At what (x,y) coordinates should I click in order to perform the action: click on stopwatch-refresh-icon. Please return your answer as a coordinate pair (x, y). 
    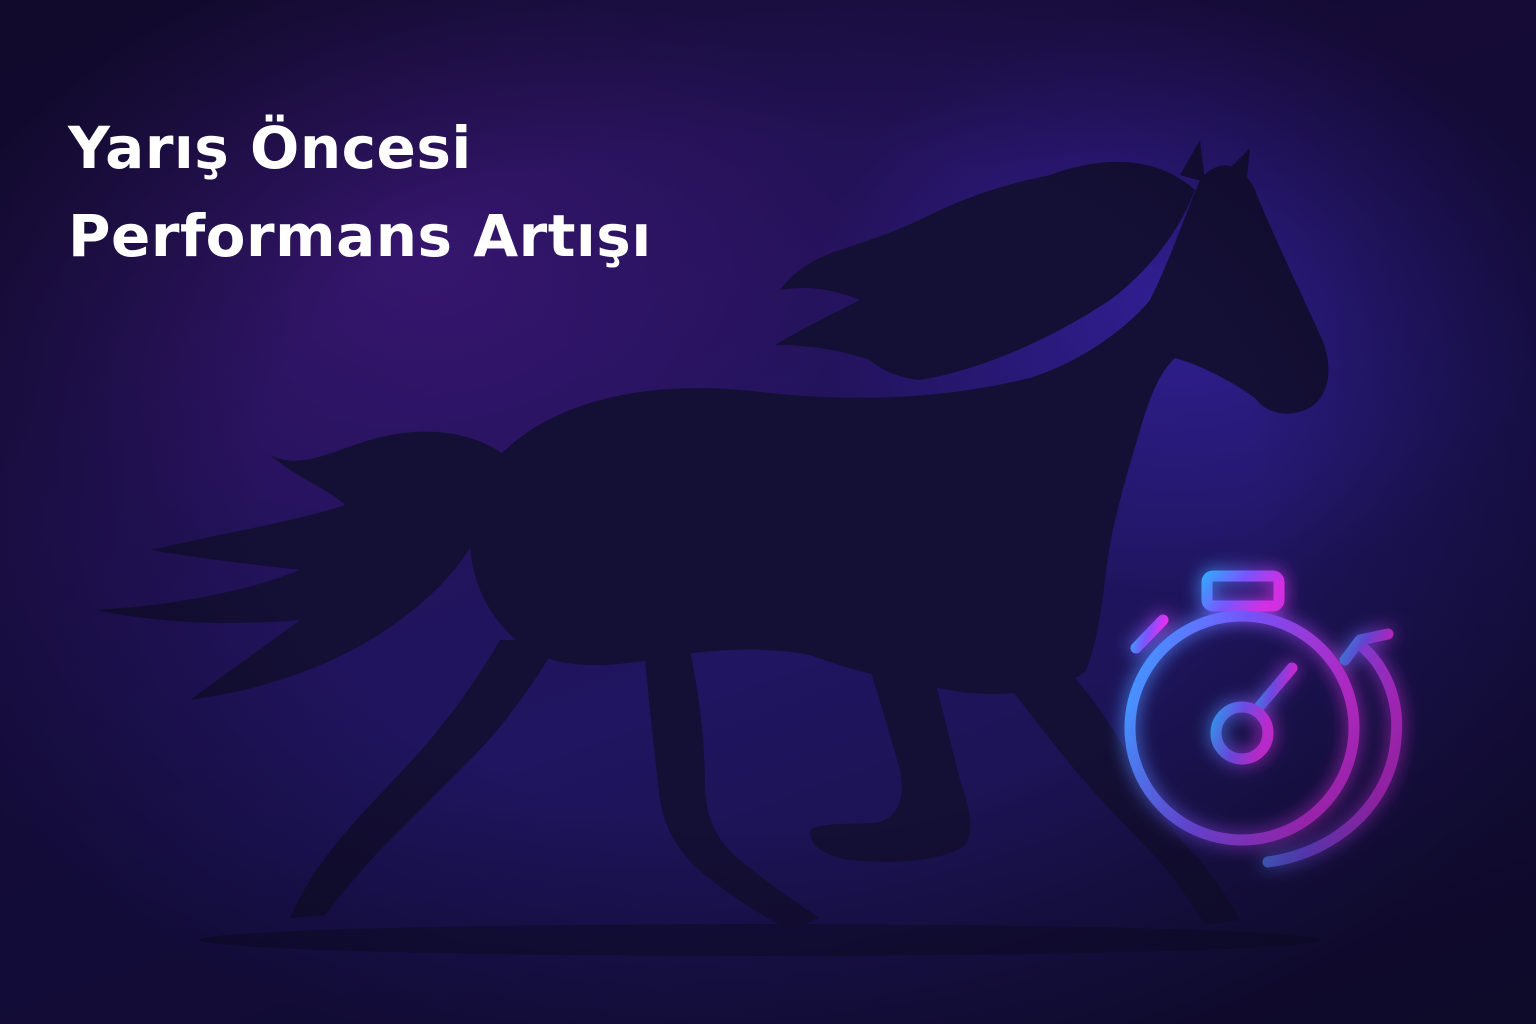
    Looking at the image, I should click on (1263, 719).